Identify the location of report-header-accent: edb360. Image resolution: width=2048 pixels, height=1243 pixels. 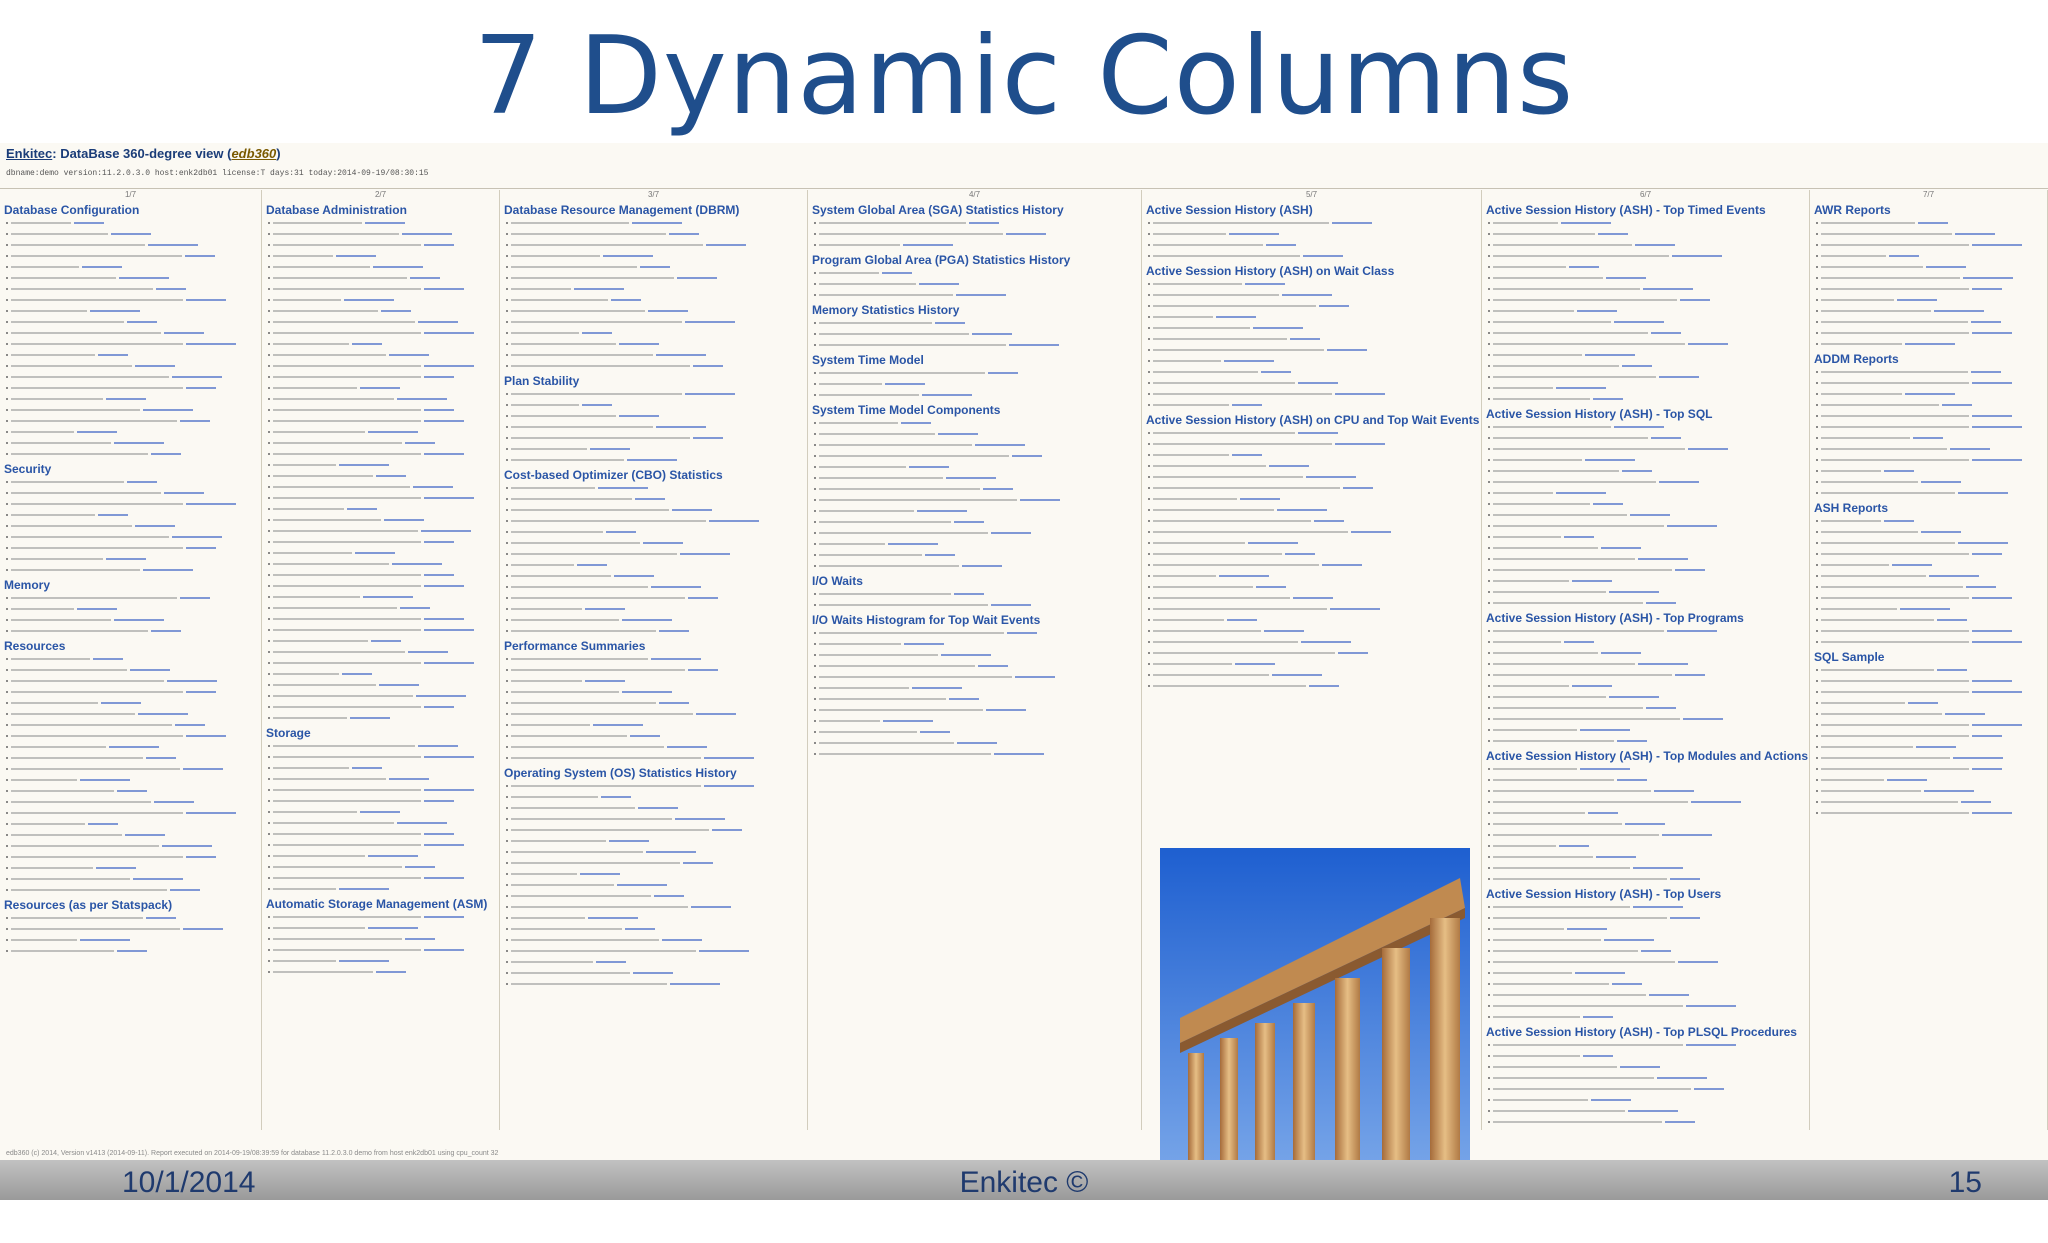
(253, 153).